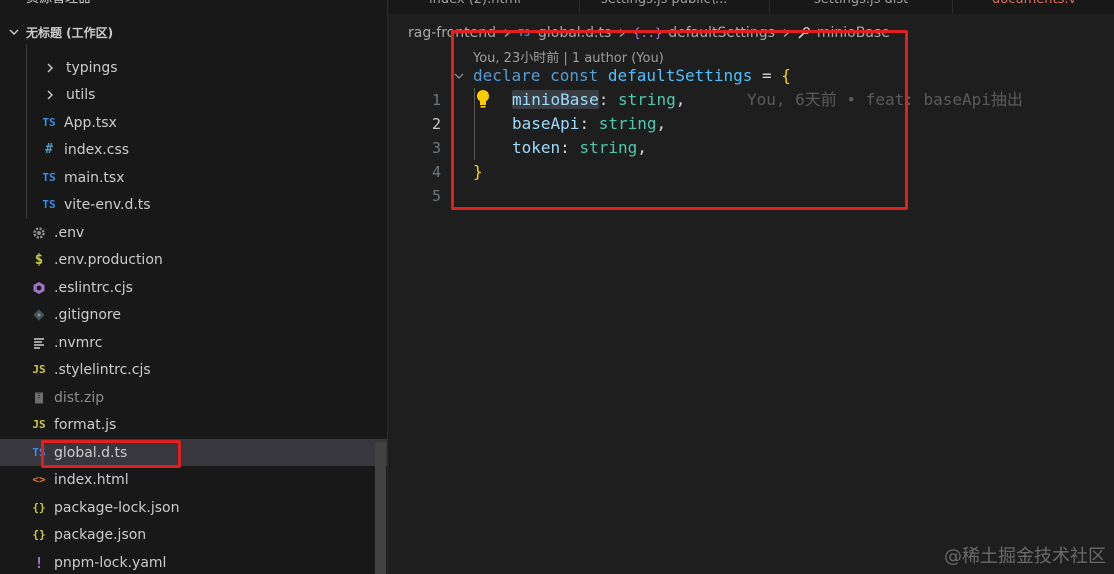  I want to click on inline-blame: You, 6天前 • feat: baseApi抽出, so click(885, 99).